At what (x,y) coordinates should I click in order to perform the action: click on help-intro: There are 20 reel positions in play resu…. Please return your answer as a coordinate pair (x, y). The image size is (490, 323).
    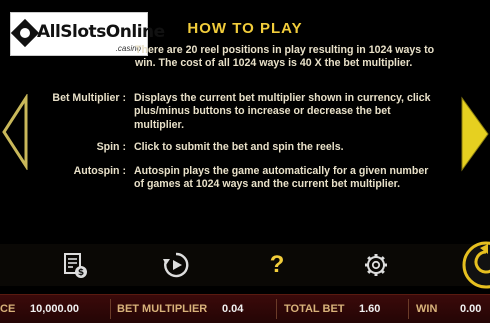
    Looking at the image, I should click on (285, 57).